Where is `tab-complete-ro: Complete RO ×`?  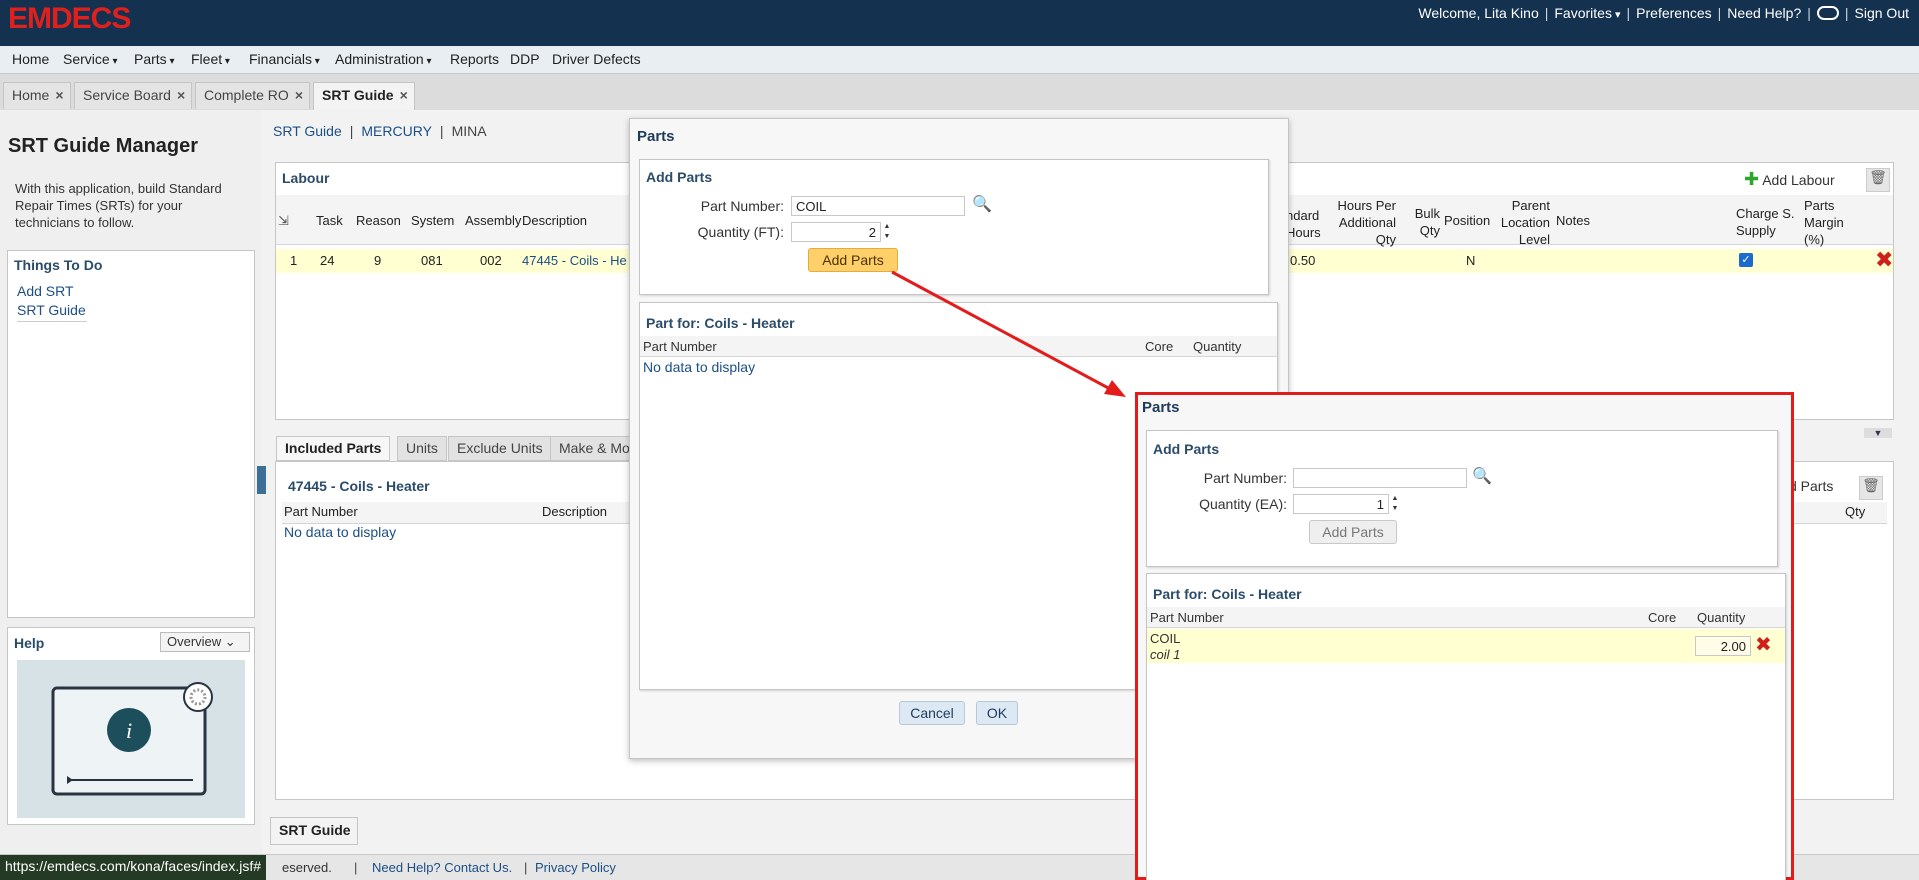
tab-complete-ro: Complete RO × is located at coordinates (252, 95).